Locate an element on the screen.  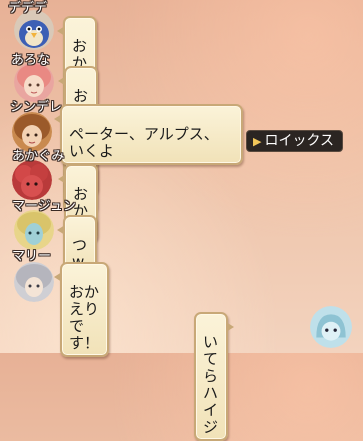
sender-name: あろな is located at coordinates (31, 60).